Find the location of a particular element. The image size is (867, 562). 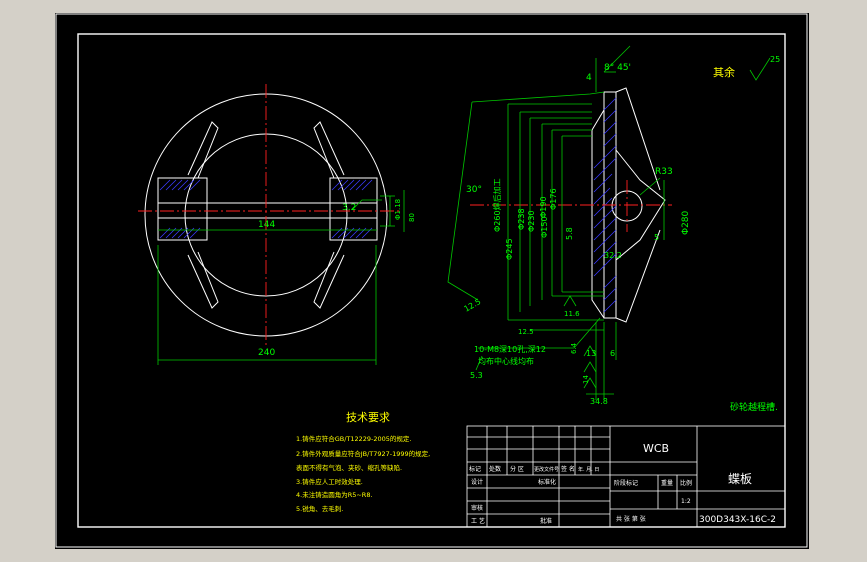

tech-item-5: 4.未注铸造圆角为R5~R8. is located at coordinates (334, 494).